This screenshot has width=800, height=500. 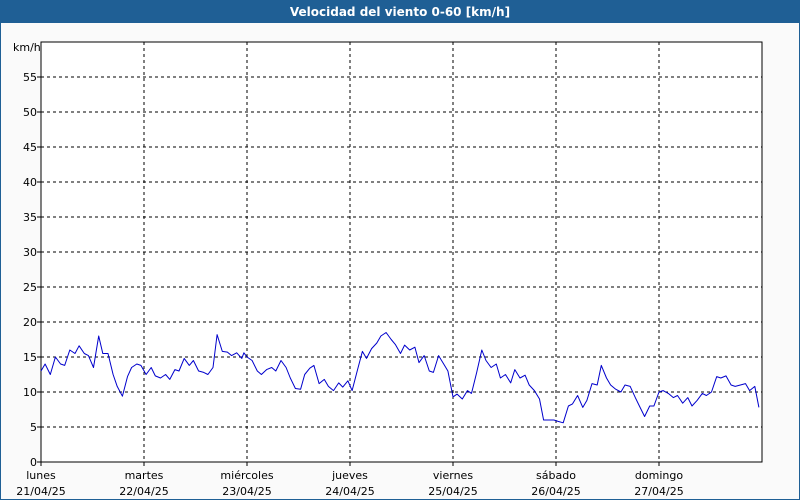 What do you see at coordinates (30, 217) in the screenshot?
I see `y-tick-label: 35` at bounding box center [30, 217].